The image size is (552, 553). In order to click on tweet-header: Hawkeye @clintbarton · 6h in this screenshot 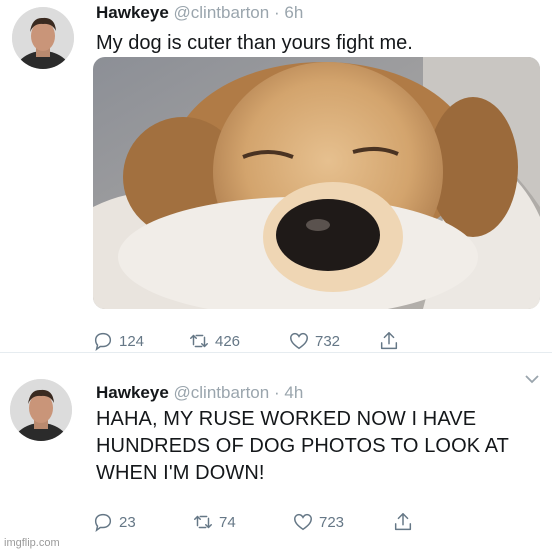, I will do `click(199, 13)`.